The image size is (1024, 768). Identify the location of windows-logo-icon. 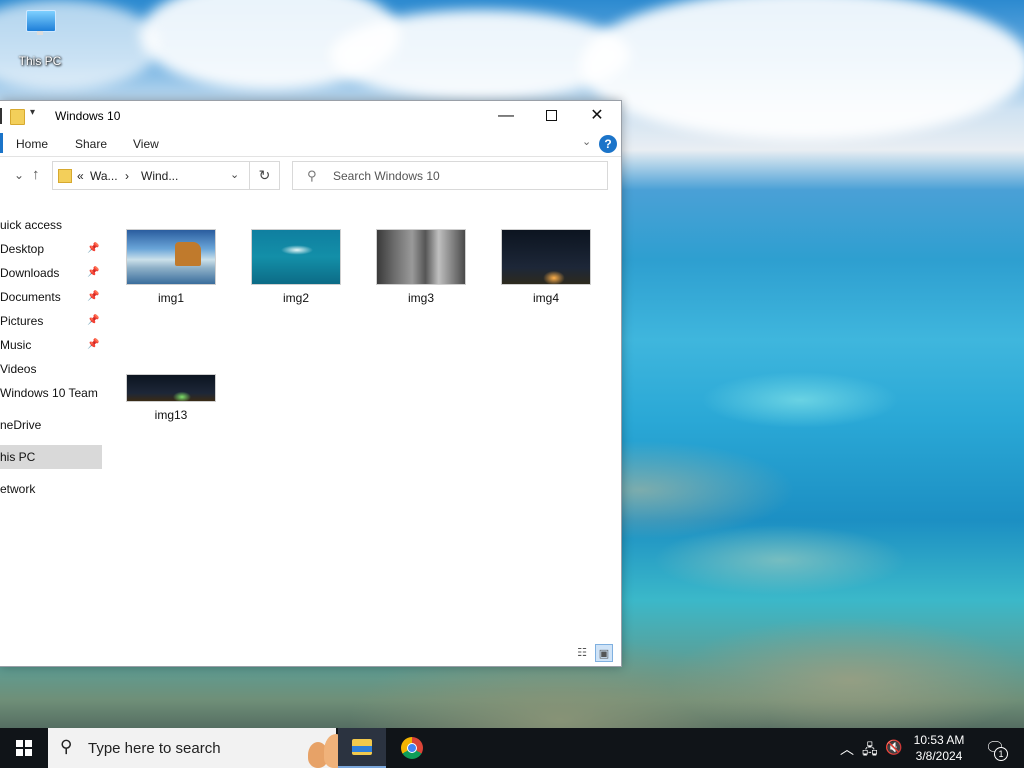
(24, 748).